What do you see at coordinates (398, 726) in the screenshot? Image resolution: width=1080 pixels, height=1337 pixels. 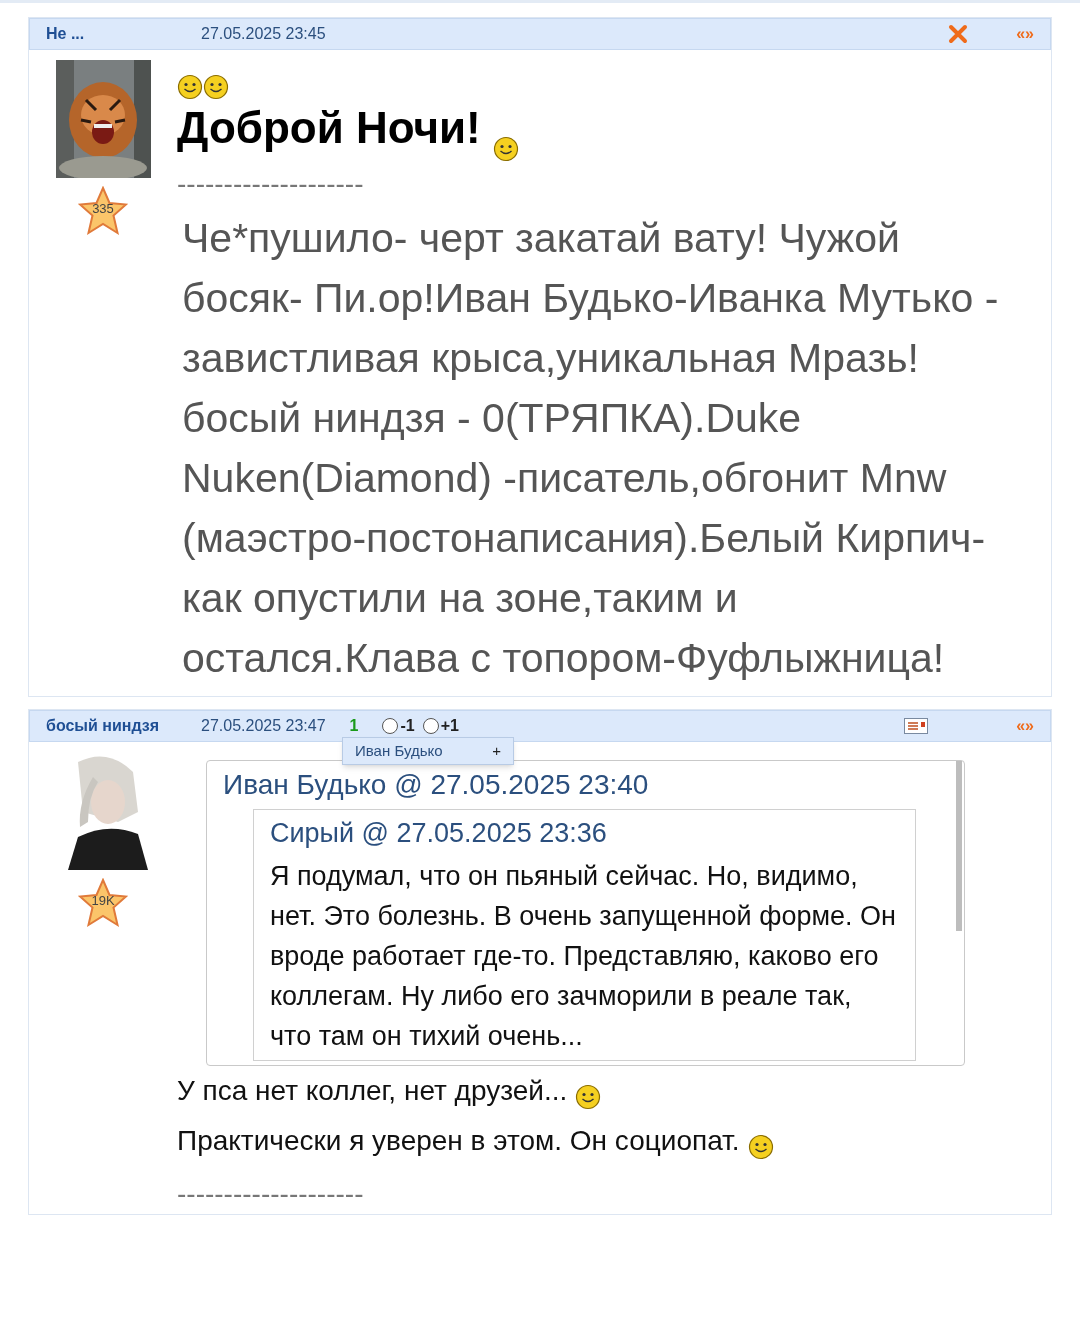 I see `vote-option: -1` at bounding box center [398, 726].